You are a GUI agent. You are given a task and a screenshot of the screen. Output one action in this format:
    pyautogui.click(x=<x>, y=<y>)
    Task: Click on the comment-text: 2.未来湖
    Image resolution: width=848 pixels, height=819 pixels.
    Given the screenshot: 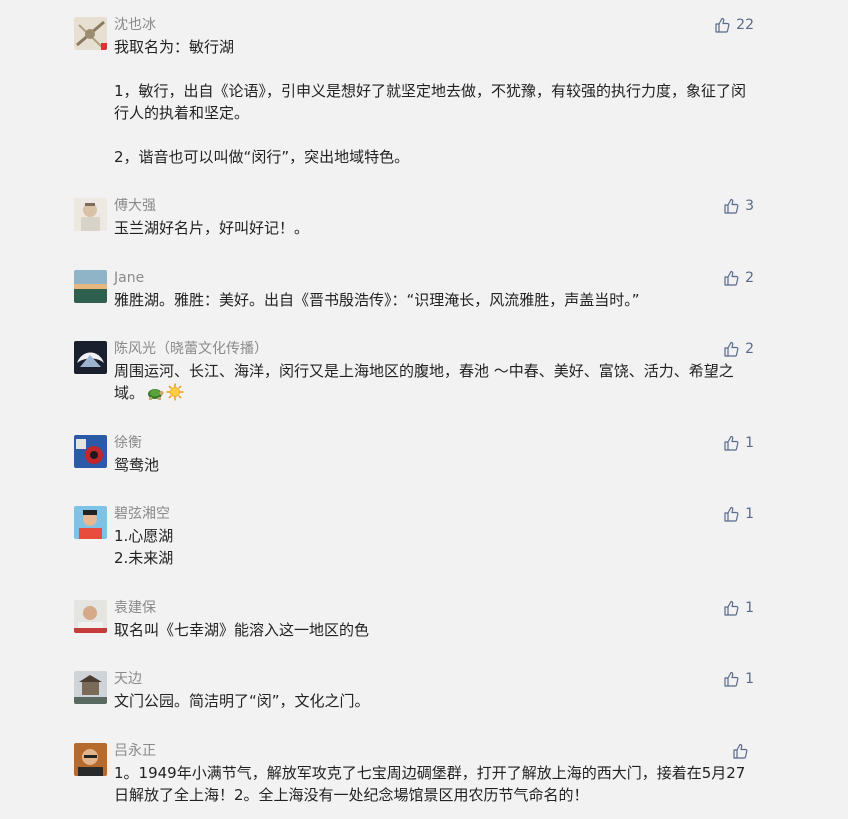 What is the action you would take?
    pyautogui.click(x=144, y=558)
    